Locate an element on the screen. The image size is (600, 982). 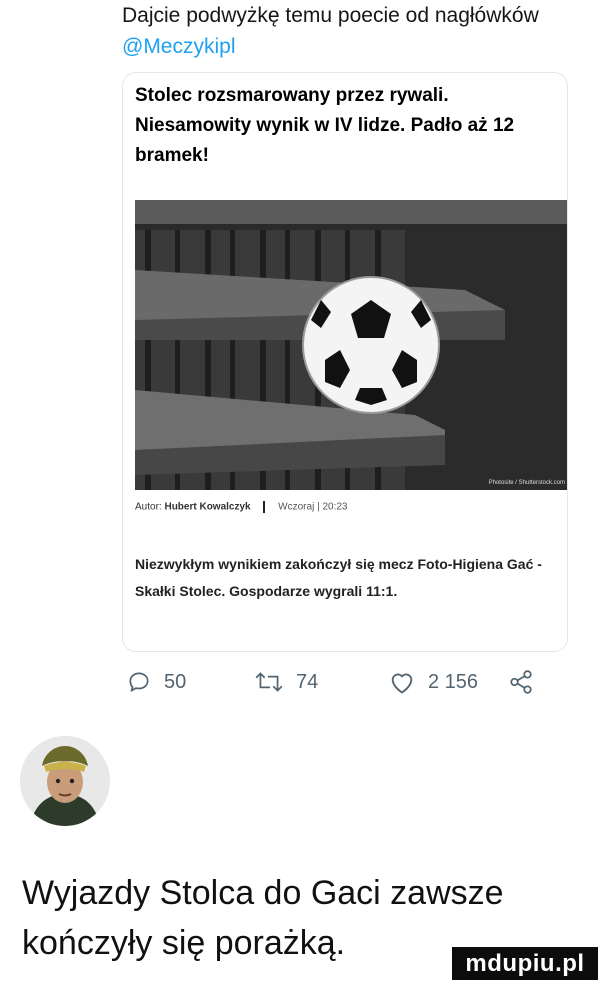
retweet-button: 74 is located at coordinates (286, 682).